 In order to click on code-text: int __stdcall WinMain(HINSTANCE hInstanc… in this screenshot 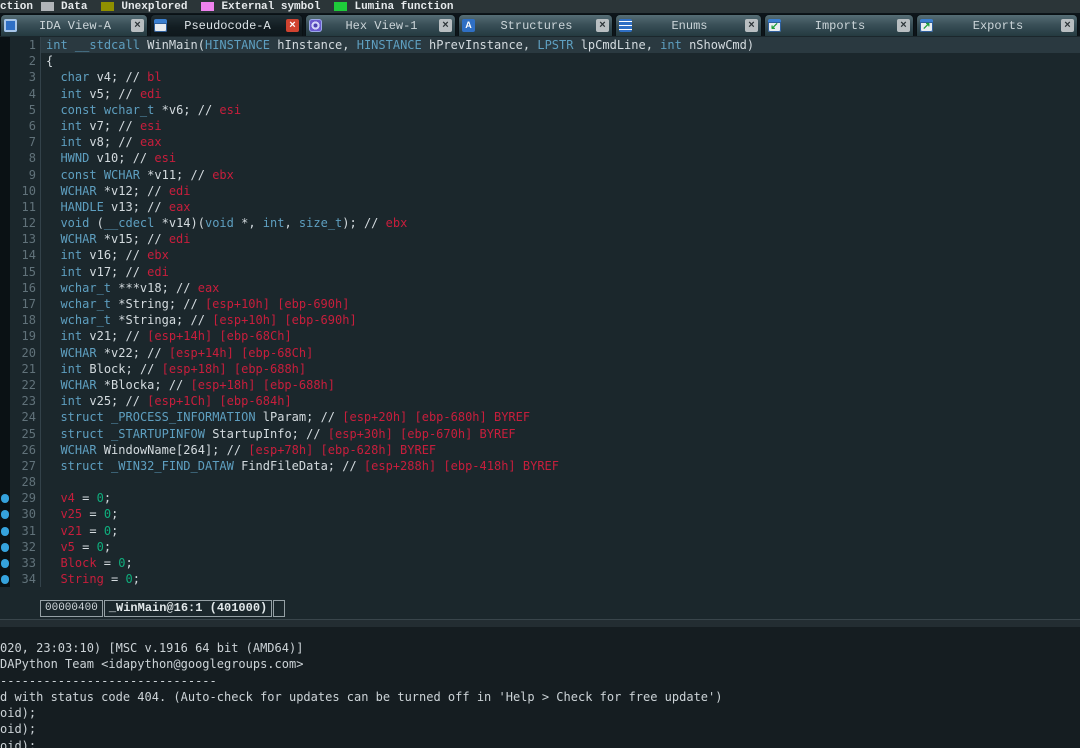, I will do `click(560, 45)`.